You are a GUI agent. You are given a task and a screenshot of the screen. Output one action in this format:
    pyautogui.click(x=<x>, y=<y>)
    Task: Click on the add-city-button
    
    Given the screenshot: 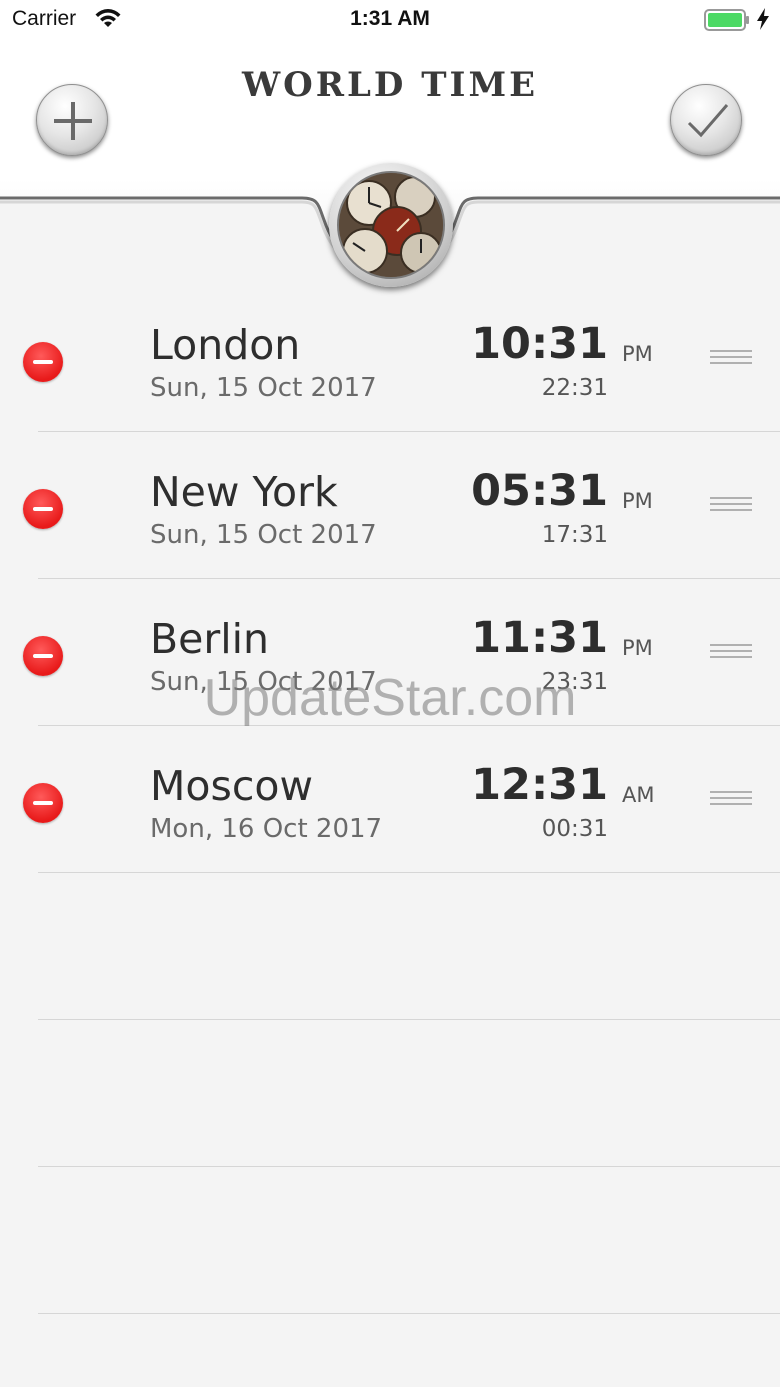 What is the action you would take?
    pyautogui.click(x=72, y=120)
    